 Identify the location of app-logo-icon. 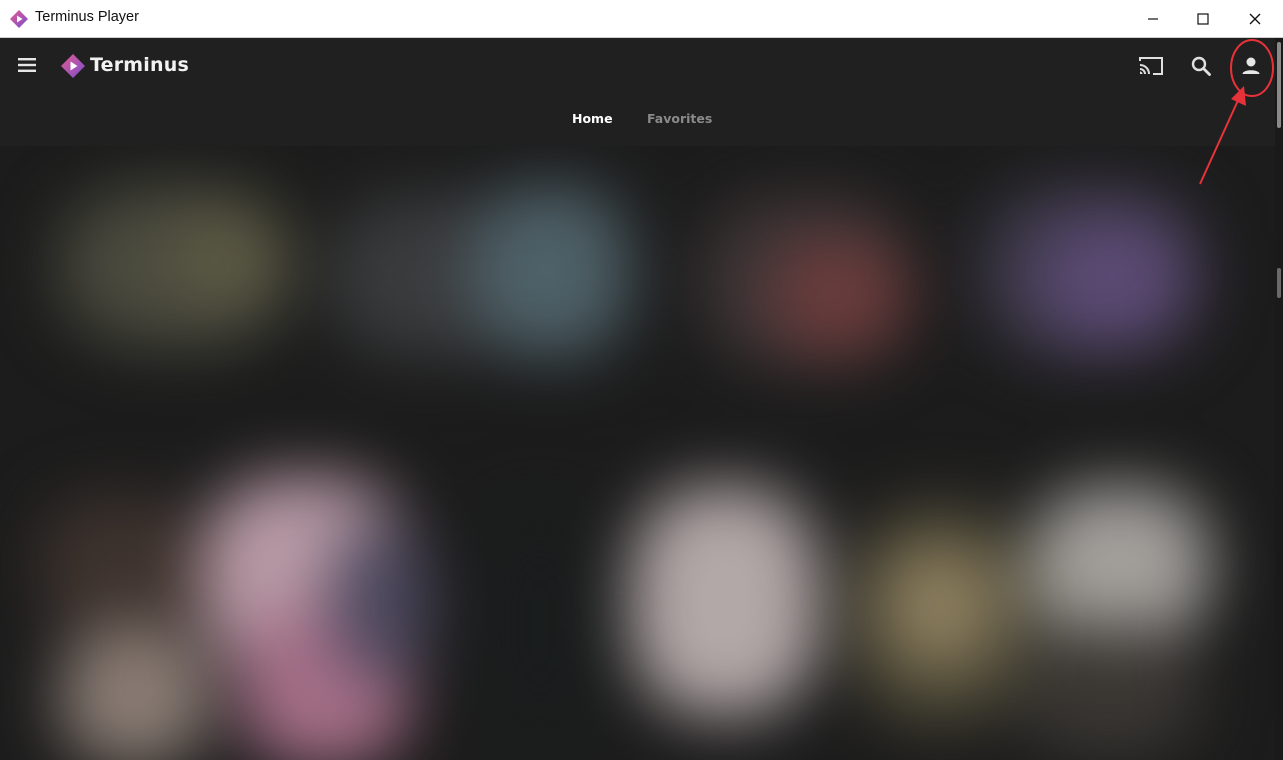
(19, 19).